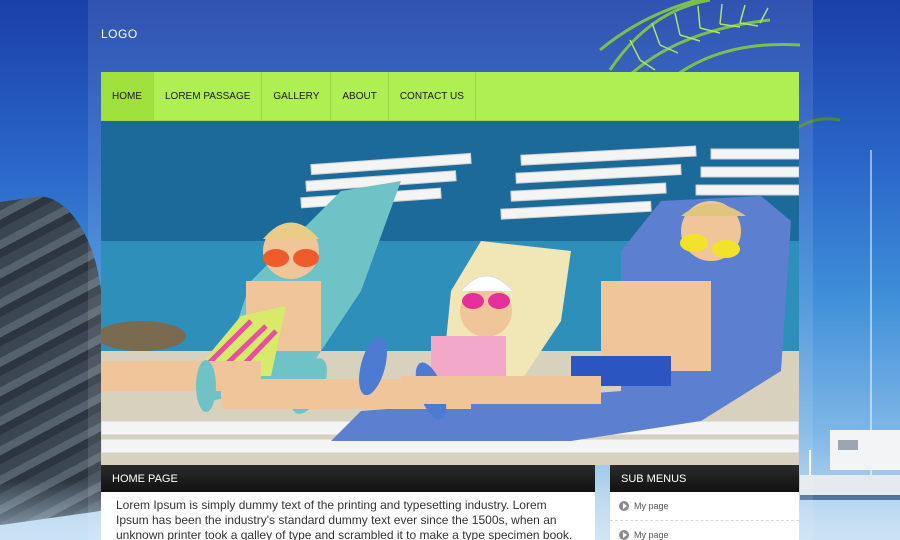 Image resolution: width=900 pixels, height=540 pixels. Describe the element at coordinates (704, 478) in the screenshot. I see `sidebar-title: SUB MENUS` at that location.